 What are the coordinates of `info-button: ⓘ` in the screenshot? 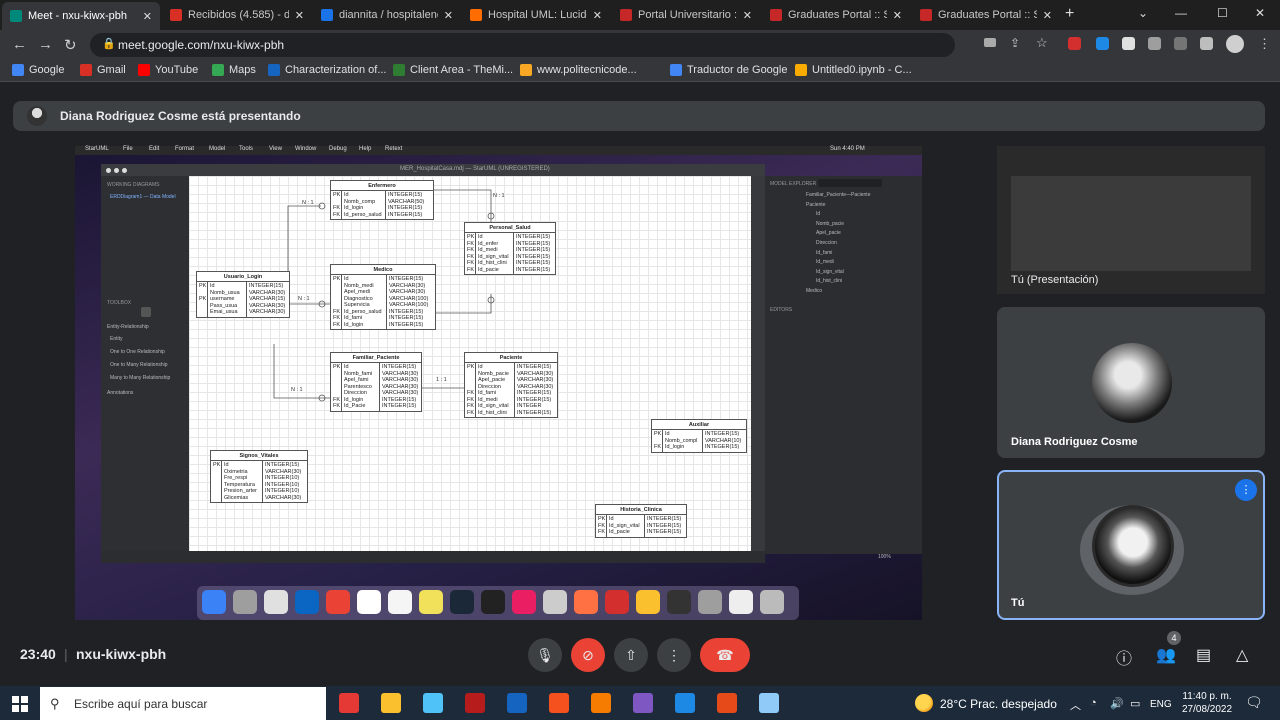 It's located at (1124, 657).